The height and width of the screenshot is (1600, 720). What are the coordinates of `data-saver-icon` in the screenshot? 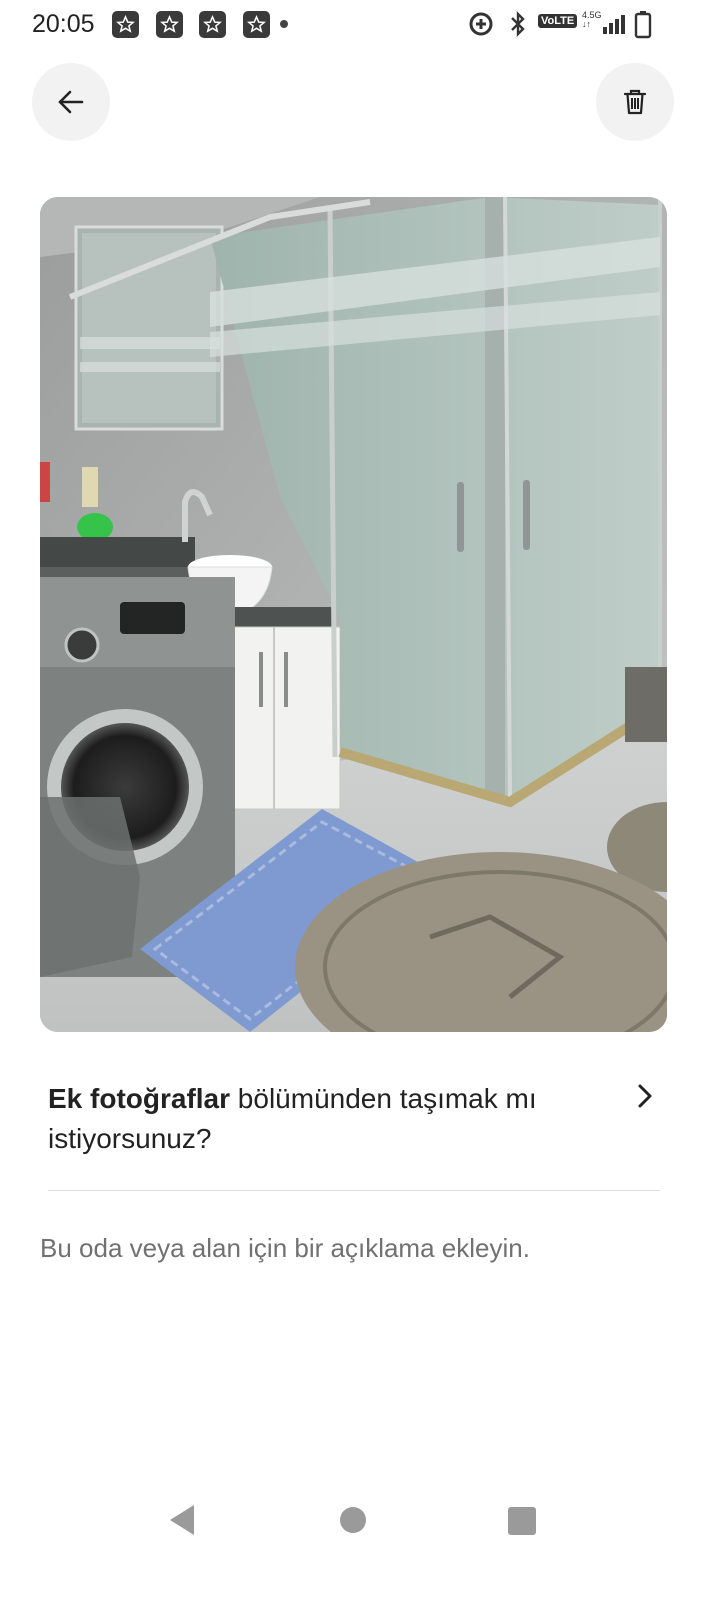 It's located at (481, 24).